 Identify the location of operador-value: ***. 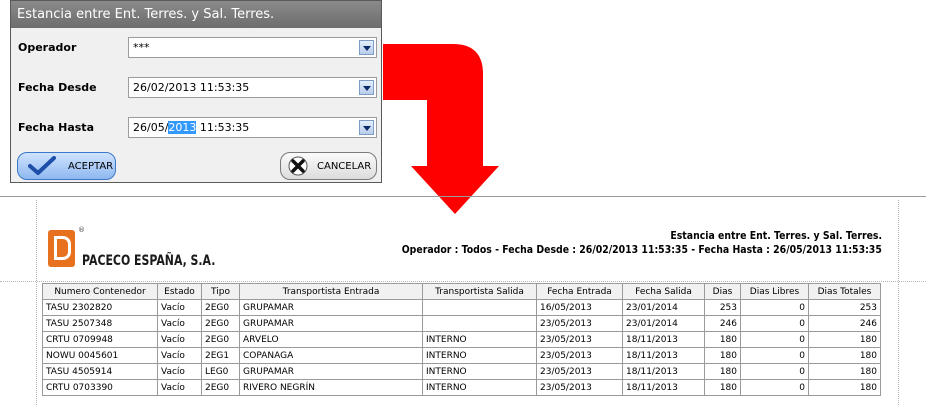
(141, 47).